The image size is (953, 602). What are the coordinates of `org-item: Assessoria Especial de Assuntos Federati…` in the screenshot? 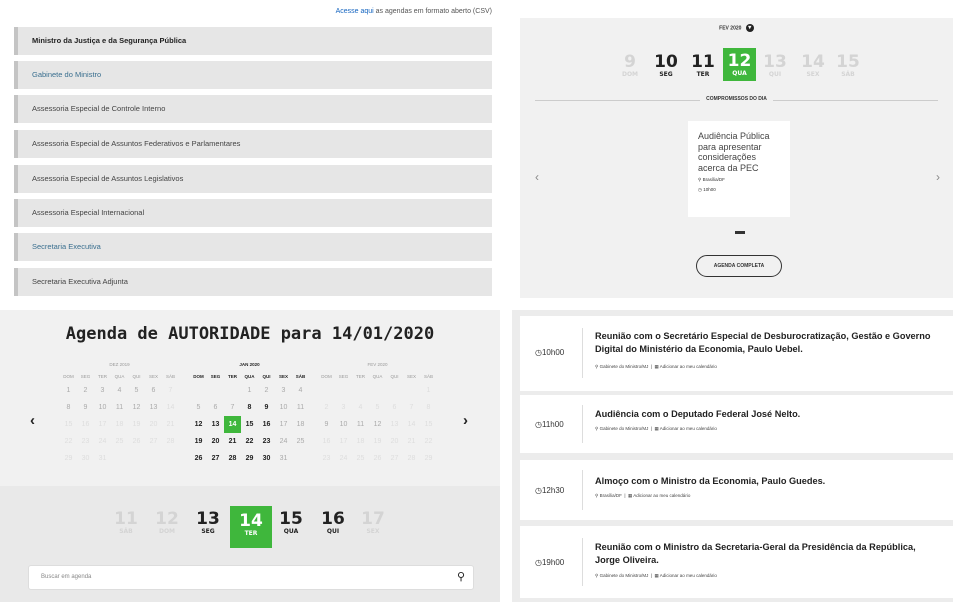 It's located at (253, 144).